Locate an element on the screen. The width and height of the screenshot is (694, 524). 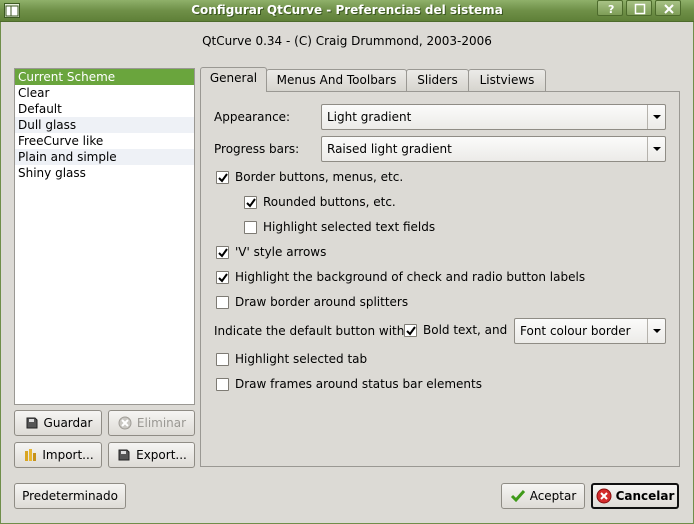
bold-text-checkbox is located at coordinates (410, 330).